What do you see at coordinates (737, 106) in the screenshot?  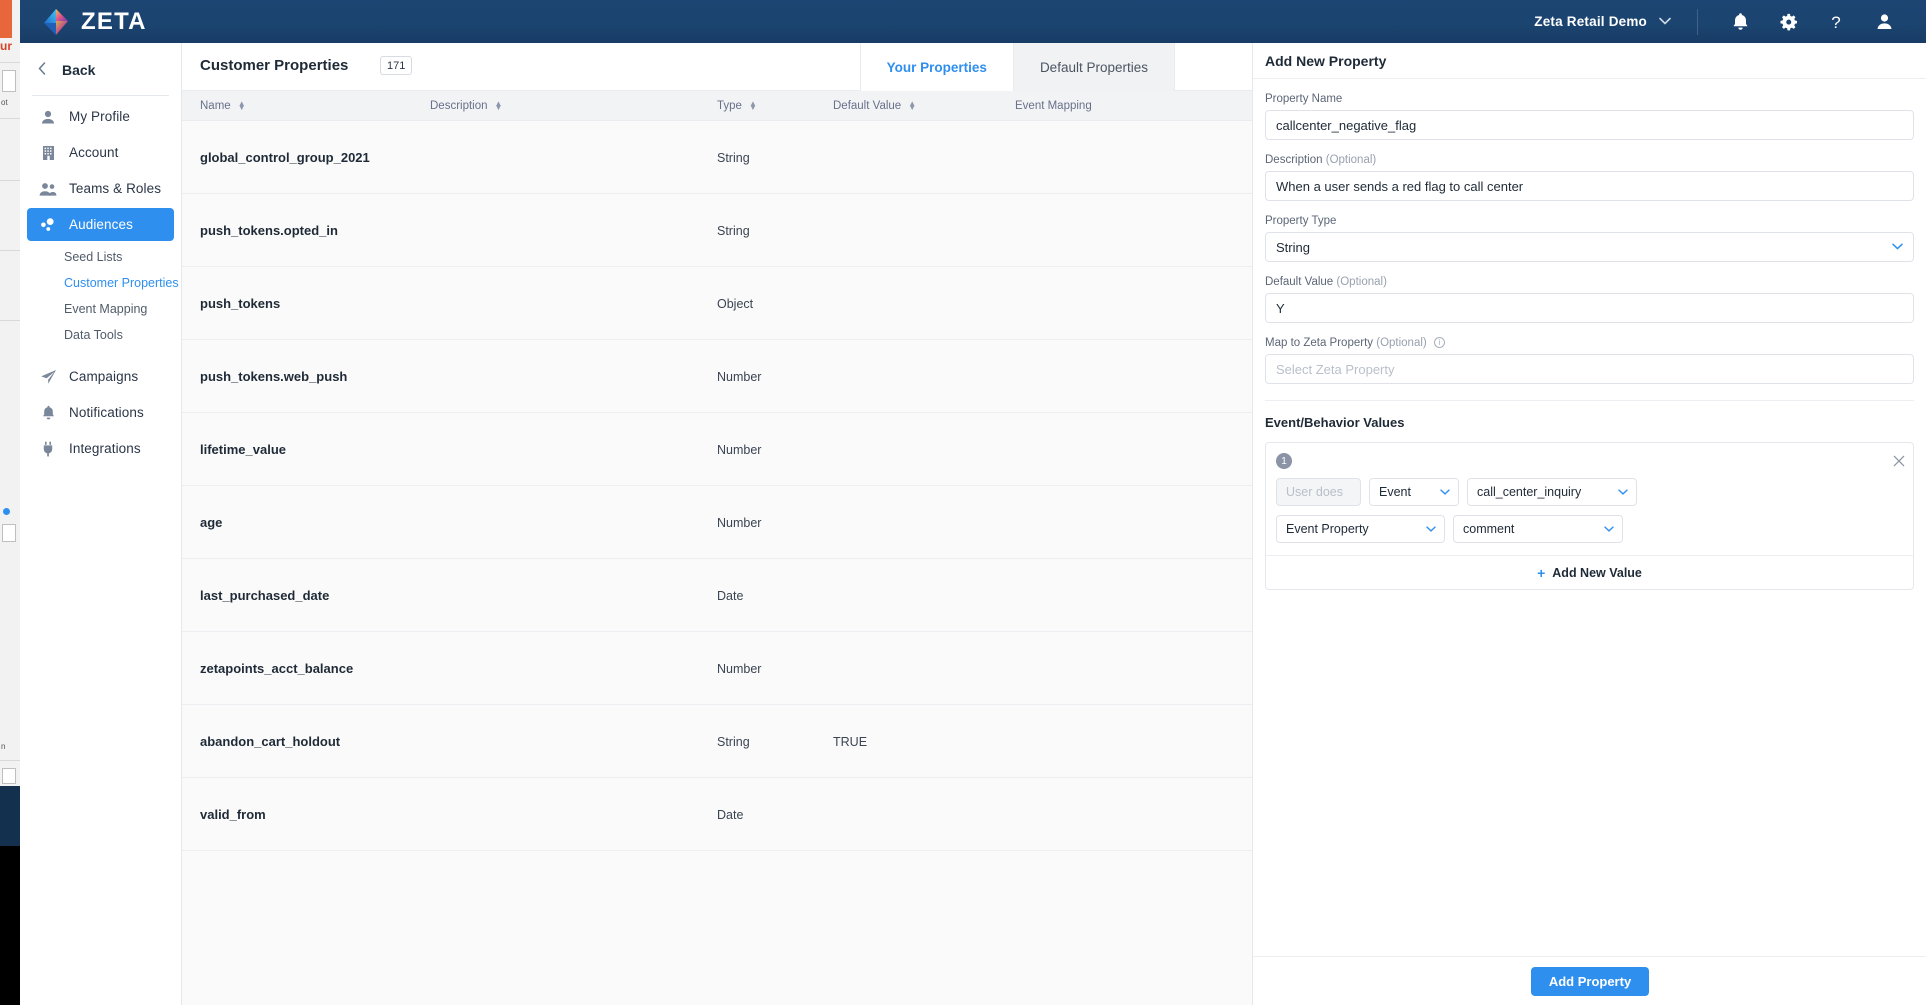 I see `column-header-type: Type ▲ ▼` at bounding box center [737, 106].